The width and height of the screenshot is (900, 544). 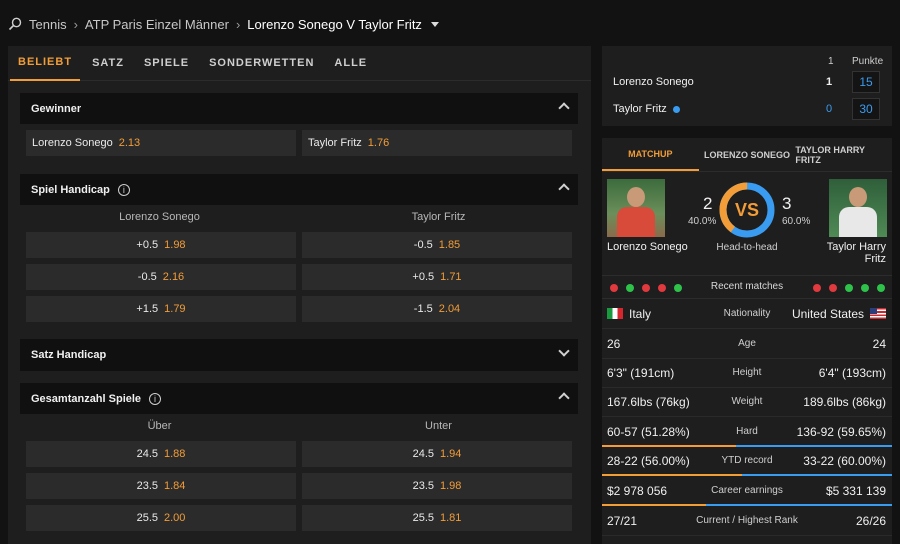 I want to click on selection-name: Lorenzo Sonego, so click(x=72, y=143).